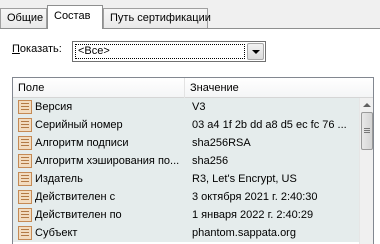  I want to click on tab-details: Состав, so click(75, 17).